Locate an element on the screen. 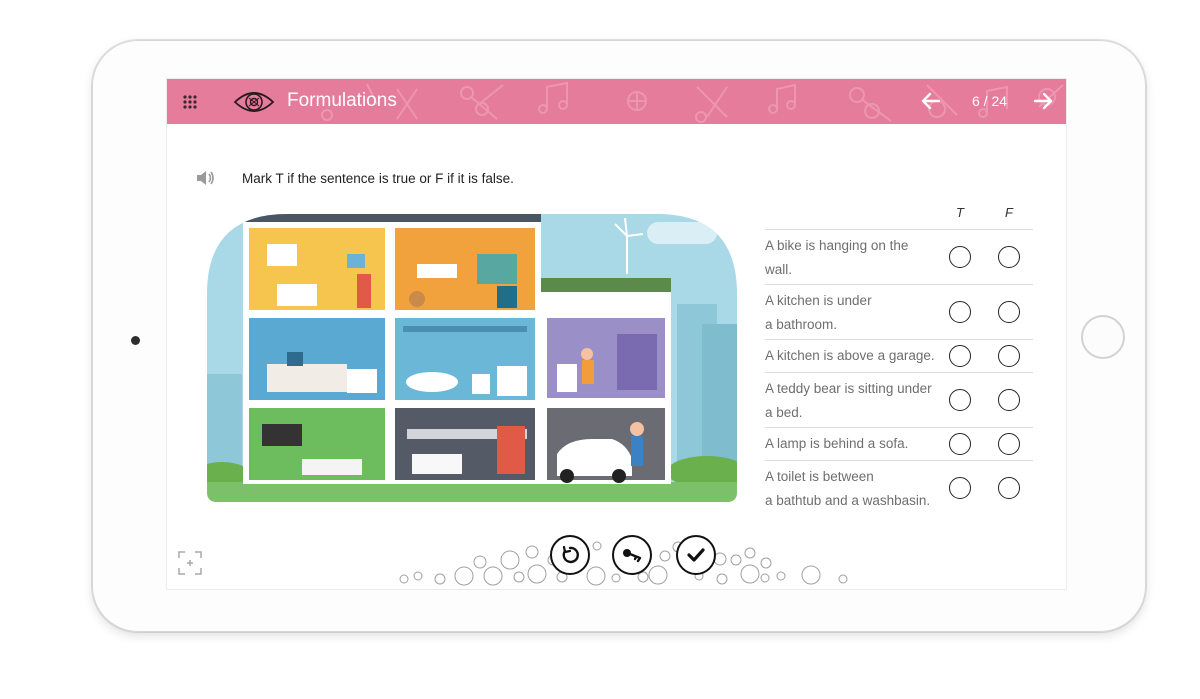 This screenshot has width=1200, height=699. key-icon is located at coordinates (632, 556).